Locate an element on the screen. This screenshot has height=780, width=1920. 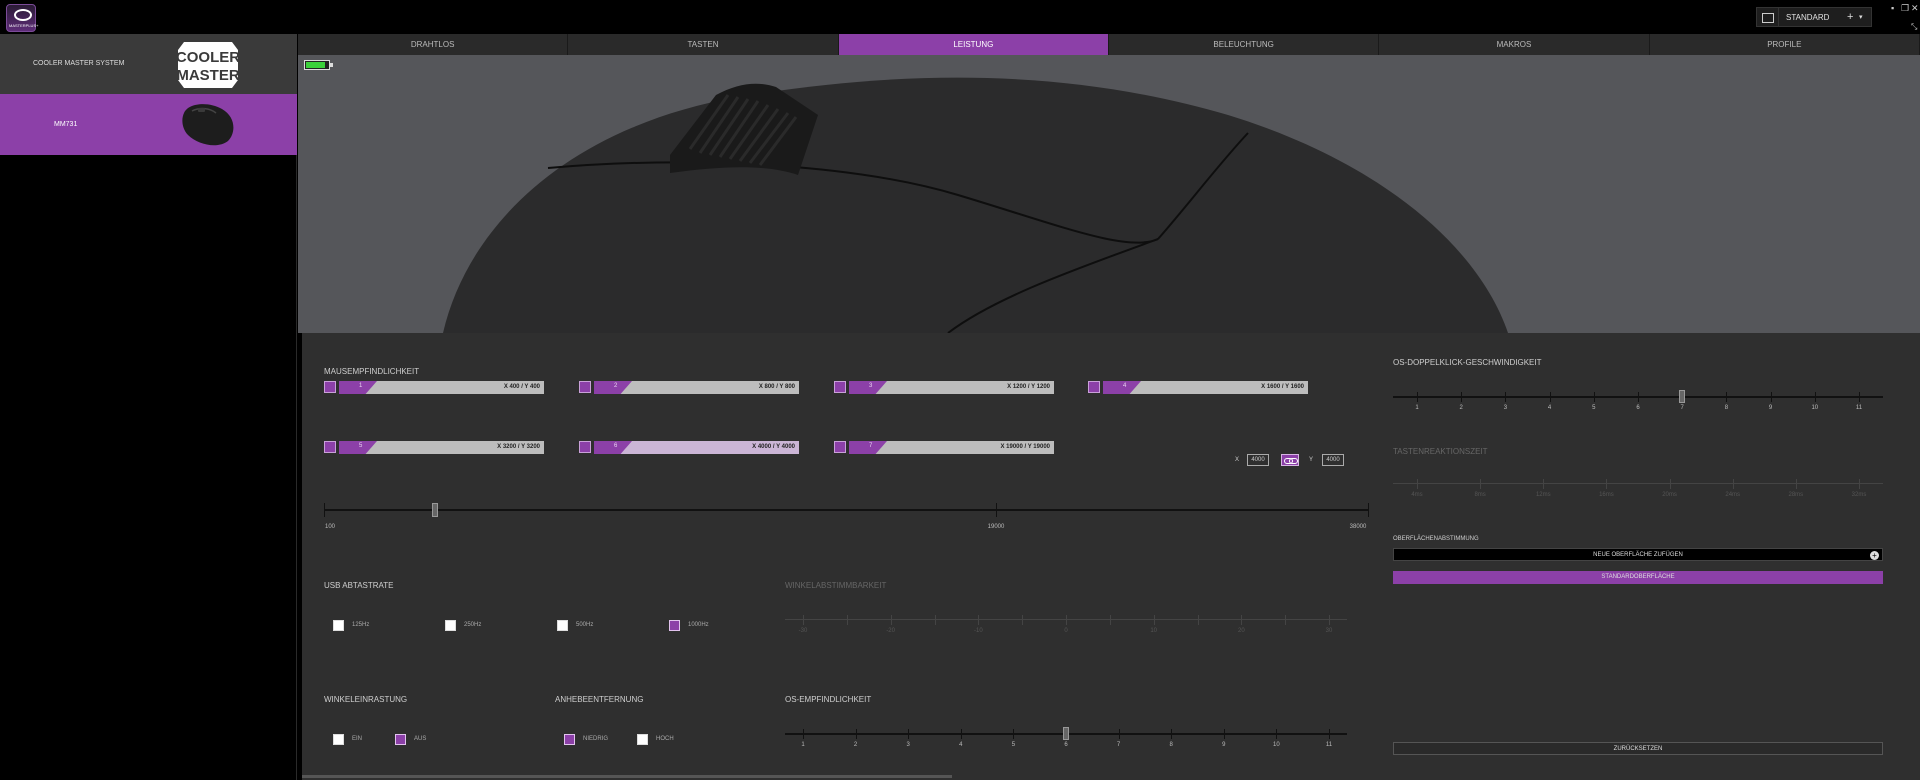
usb-rate-500-radio is located at coordinates (562, 625).